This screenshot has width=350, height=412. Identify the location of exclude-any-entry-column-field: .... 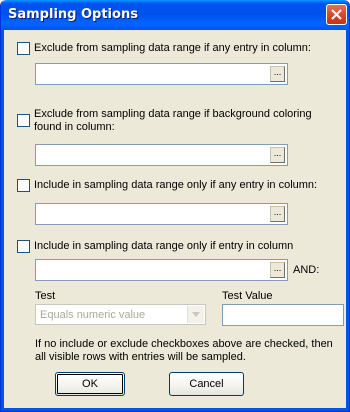
(161, 74).